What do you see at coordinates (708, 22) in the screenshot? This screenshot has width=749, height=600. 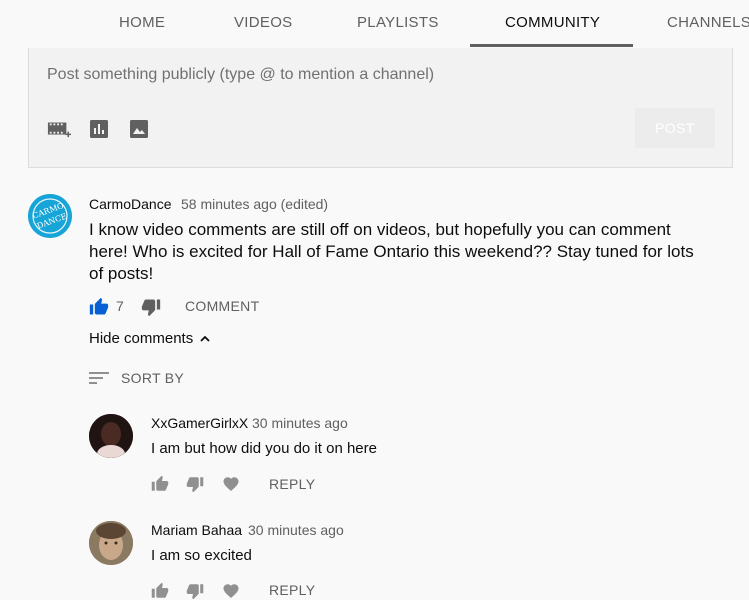 I see `tab-channels: CHANNELS` at bounding box center [708, 22].